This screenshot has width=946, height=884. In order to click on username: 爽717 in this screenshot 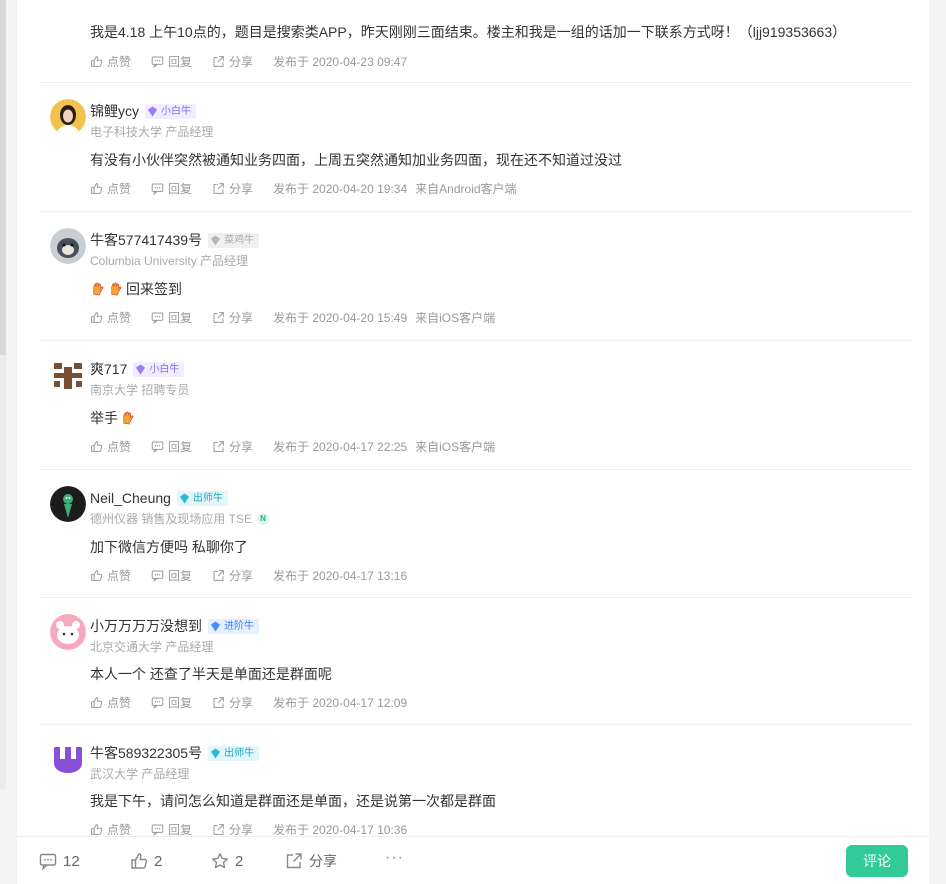, I will do `click(108, 369)`.